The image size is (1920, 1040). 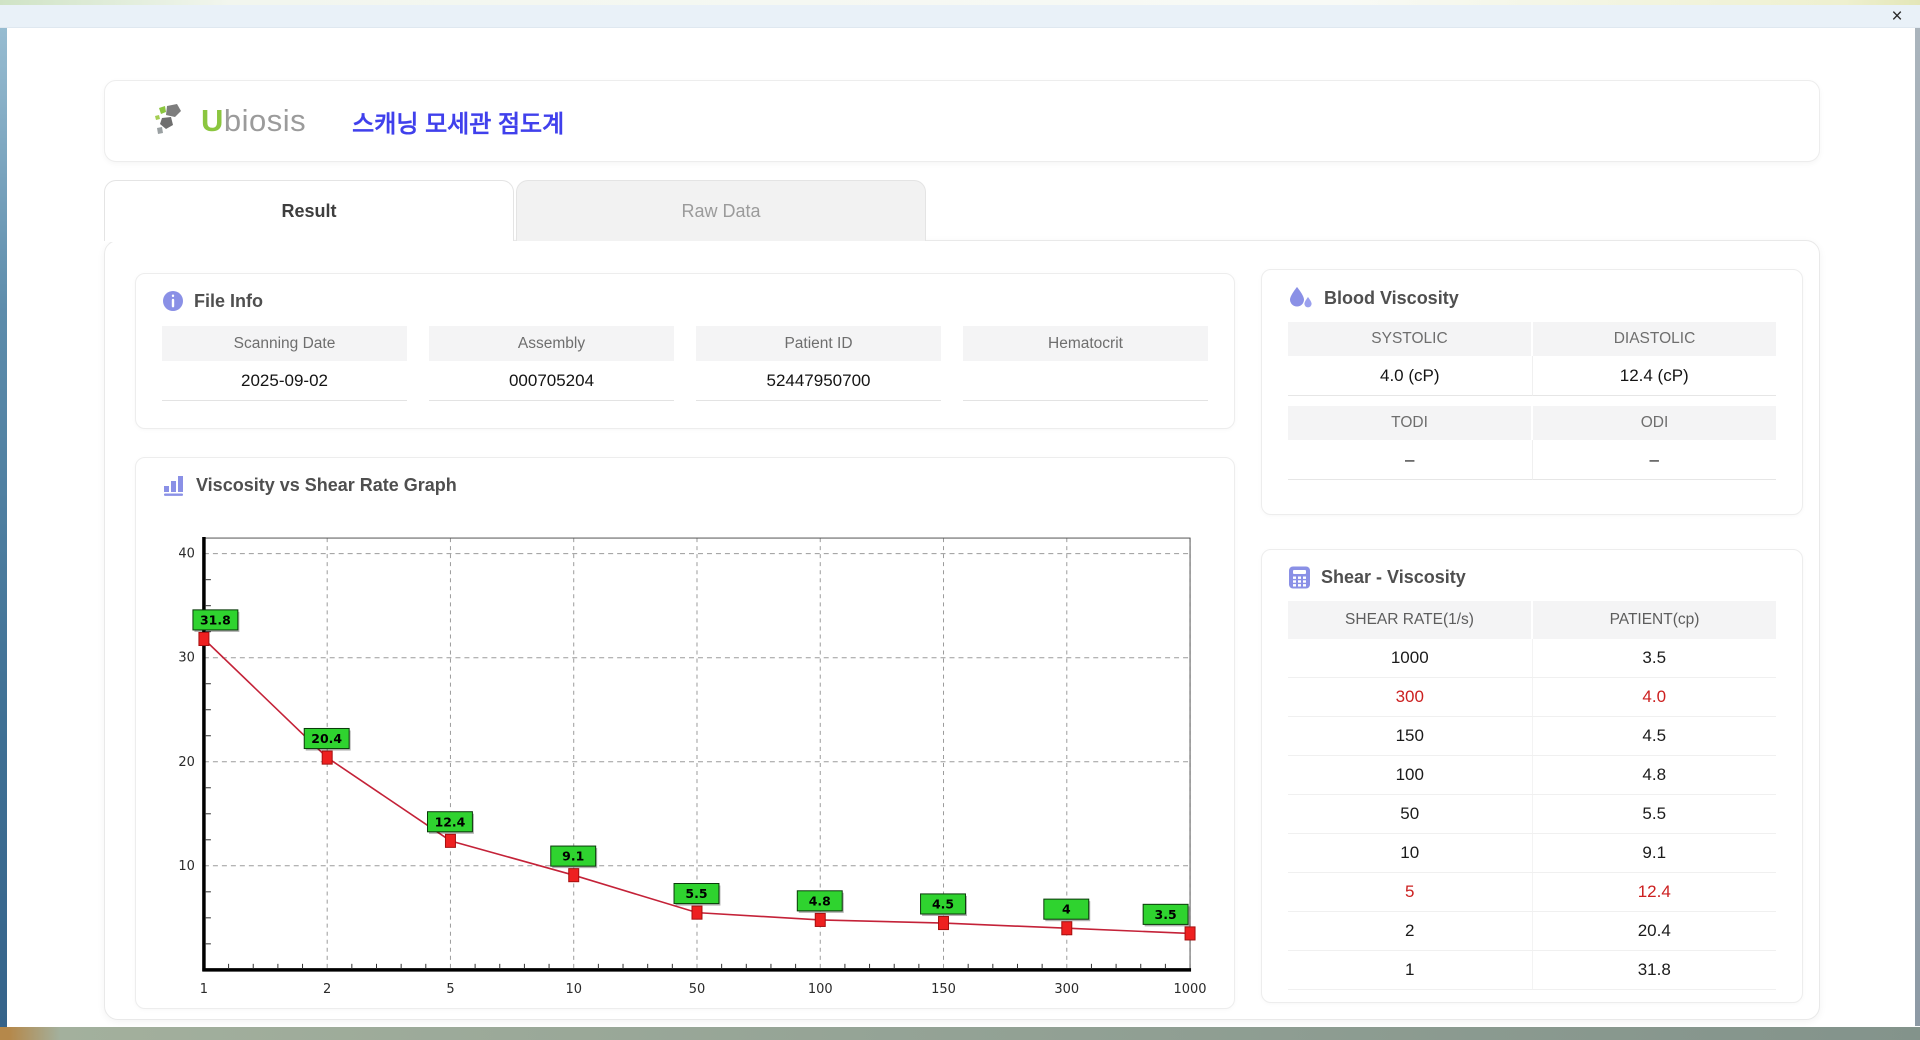 What do you see at coordinates (1654, 969) in the screenshot?
I see `patient-cell: 31.8` at bounding box center [1654, 969].